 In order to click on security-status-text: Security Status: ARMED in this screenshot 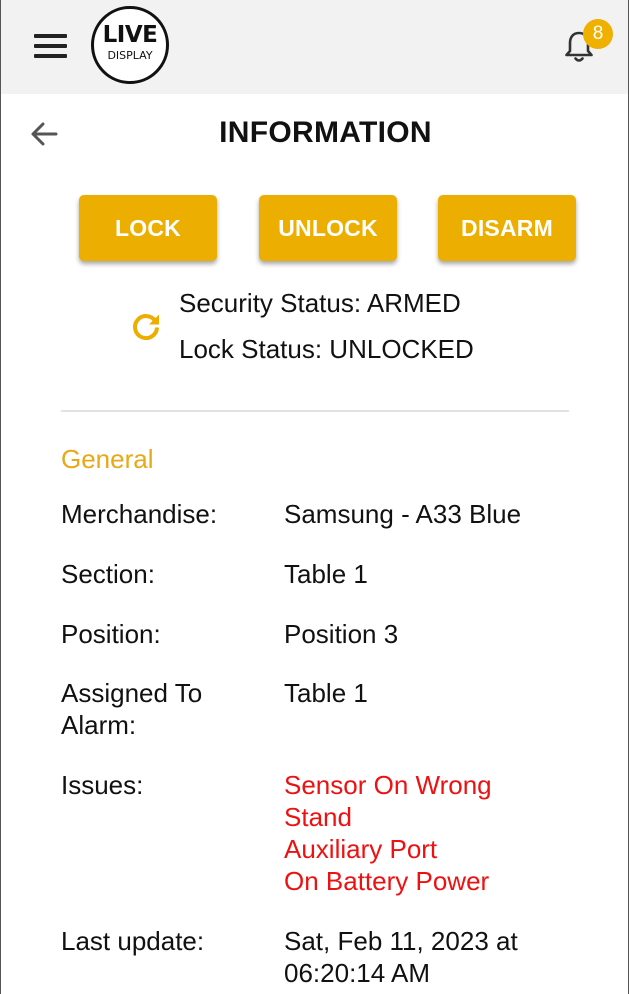, I will do `click(320, 303)`.